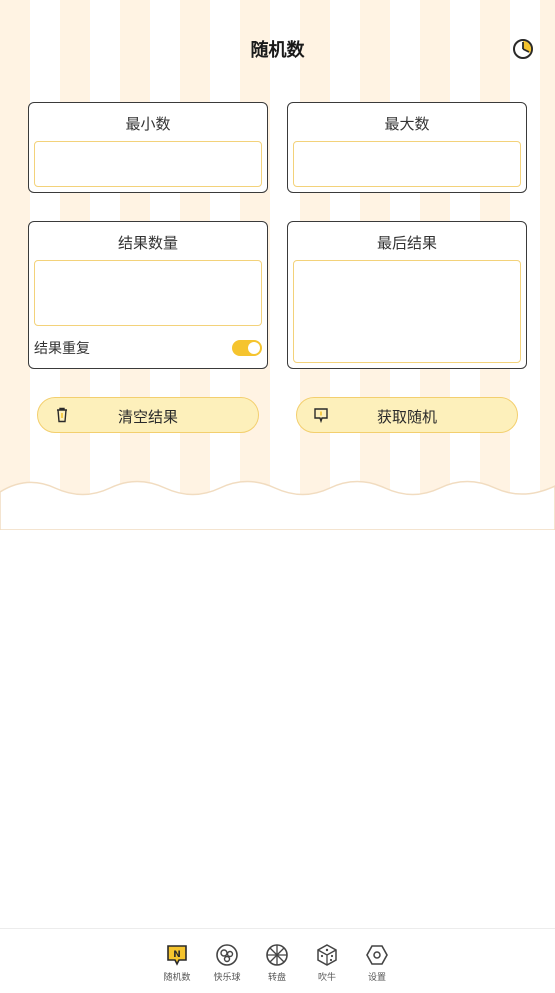  I want to click on tab-wheel: 转盘, so click(277, 963).